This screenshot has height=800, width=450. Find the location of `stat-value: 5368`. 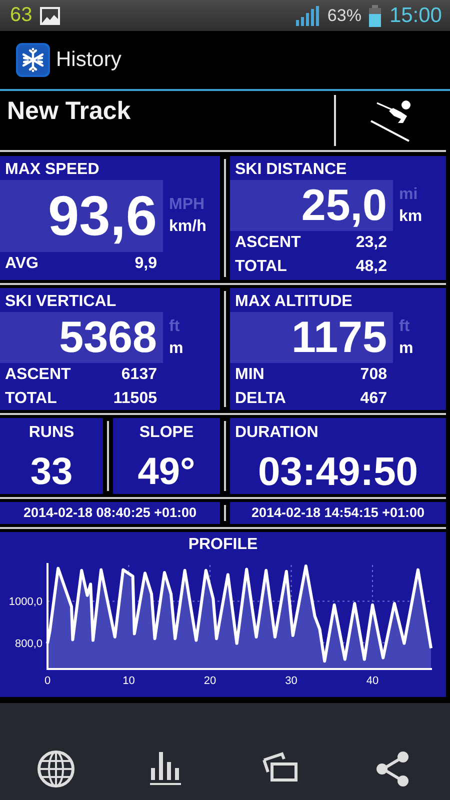

stat-value: 5368 is located at coordinates (81, 337).